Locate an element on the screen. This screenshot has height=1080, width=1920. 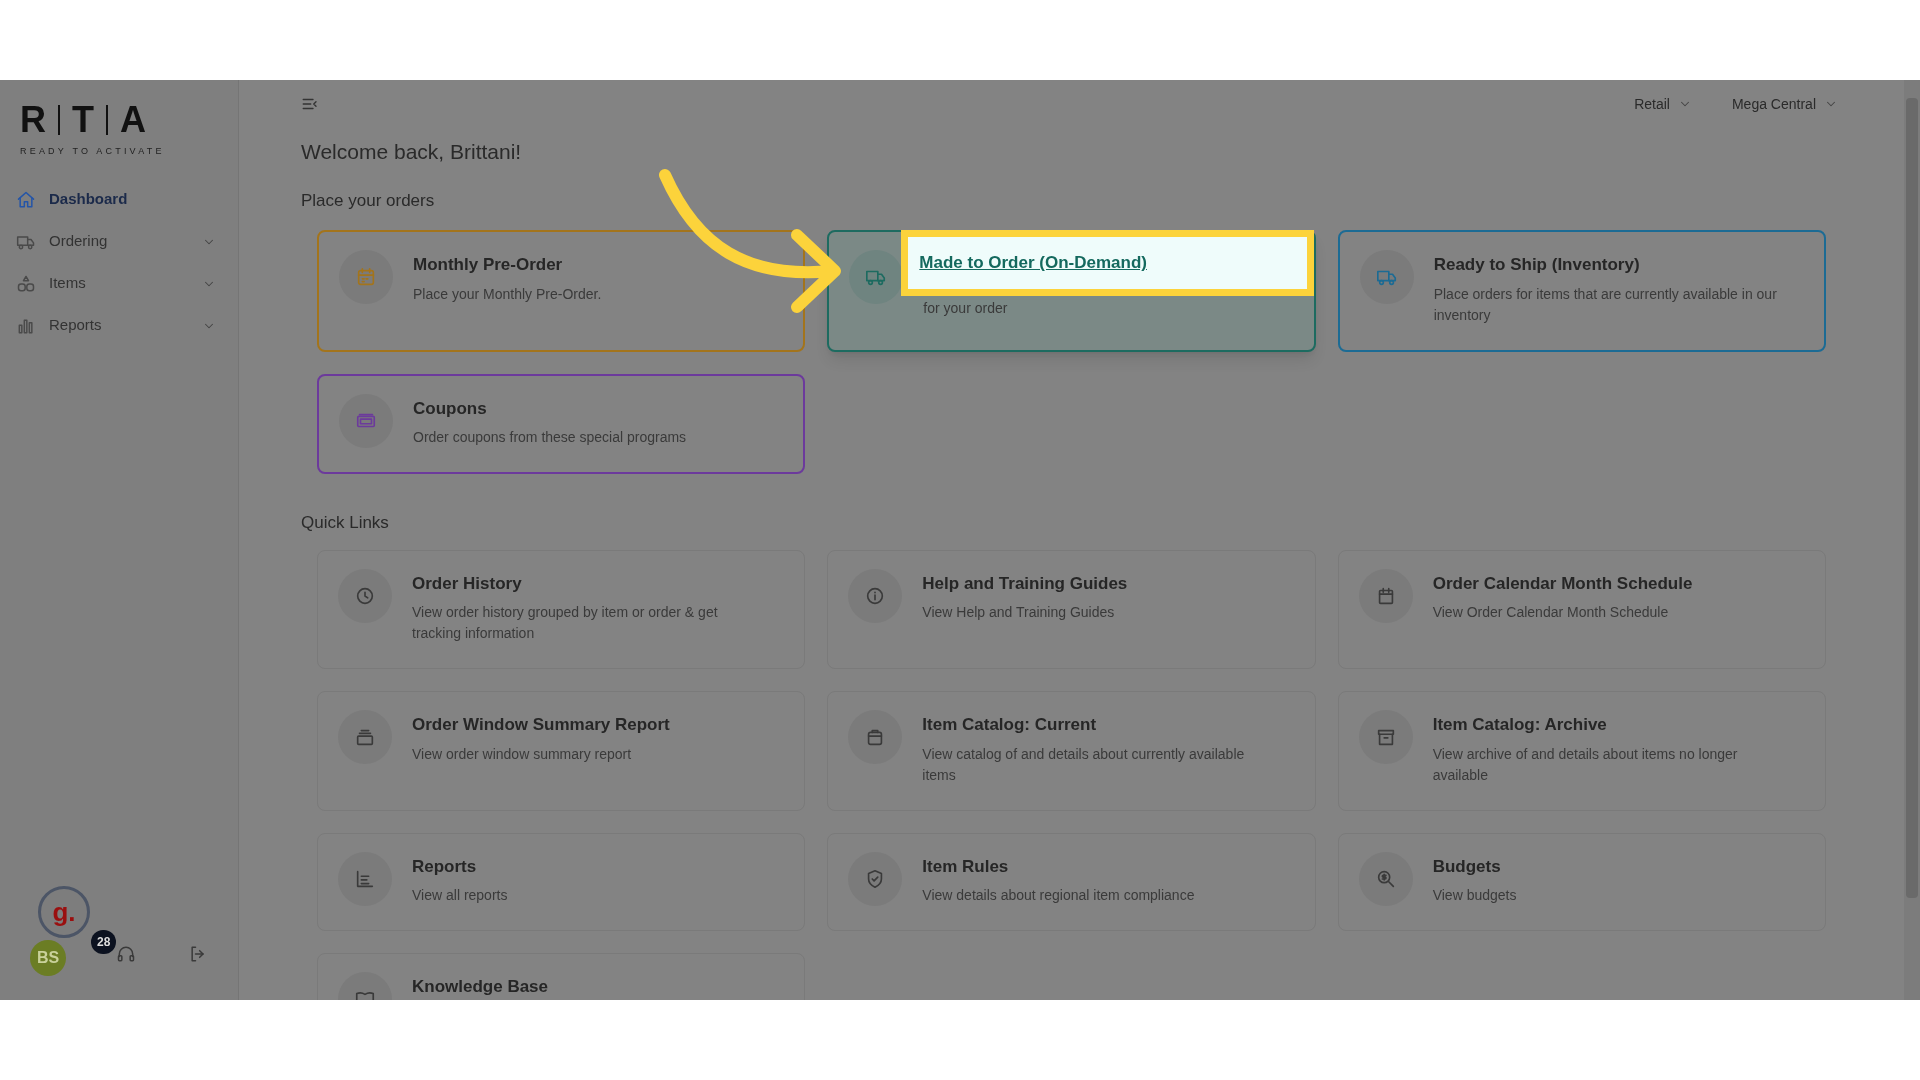
card-description: View archive of and details about items no longer available is located at coordinates (1585, 764).